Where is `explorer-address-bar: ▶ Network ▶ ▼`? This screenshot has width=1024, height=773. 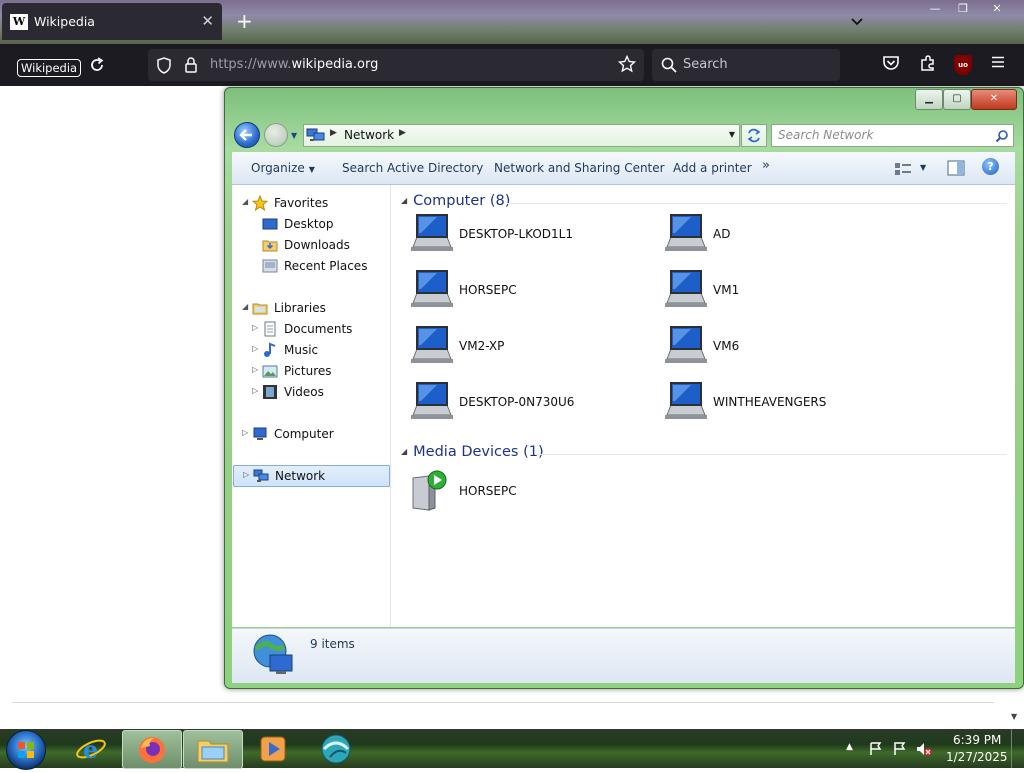 explorer-address-bar: ▶ Network ▶ ▼ is located at coordinates (521, 135).